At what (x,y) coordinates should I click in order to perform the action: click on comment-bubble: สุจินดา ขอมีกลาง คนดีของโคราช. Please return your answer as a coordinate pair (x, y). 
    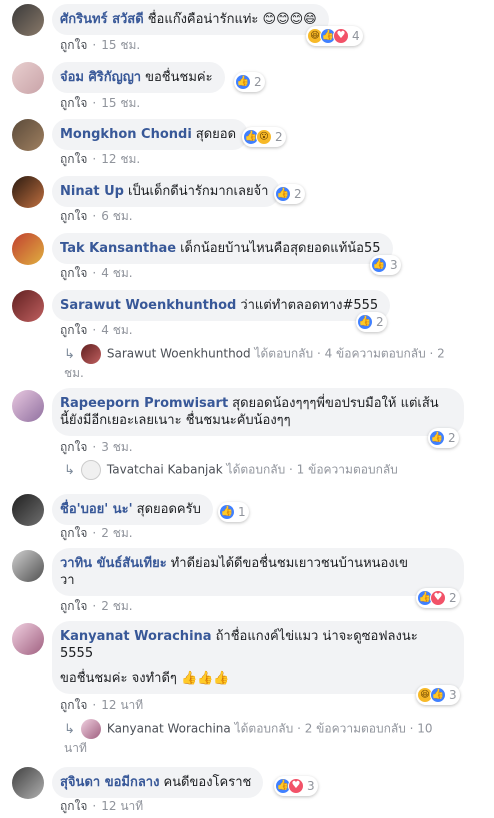
    Looking at the image, I should click on (158, 782).